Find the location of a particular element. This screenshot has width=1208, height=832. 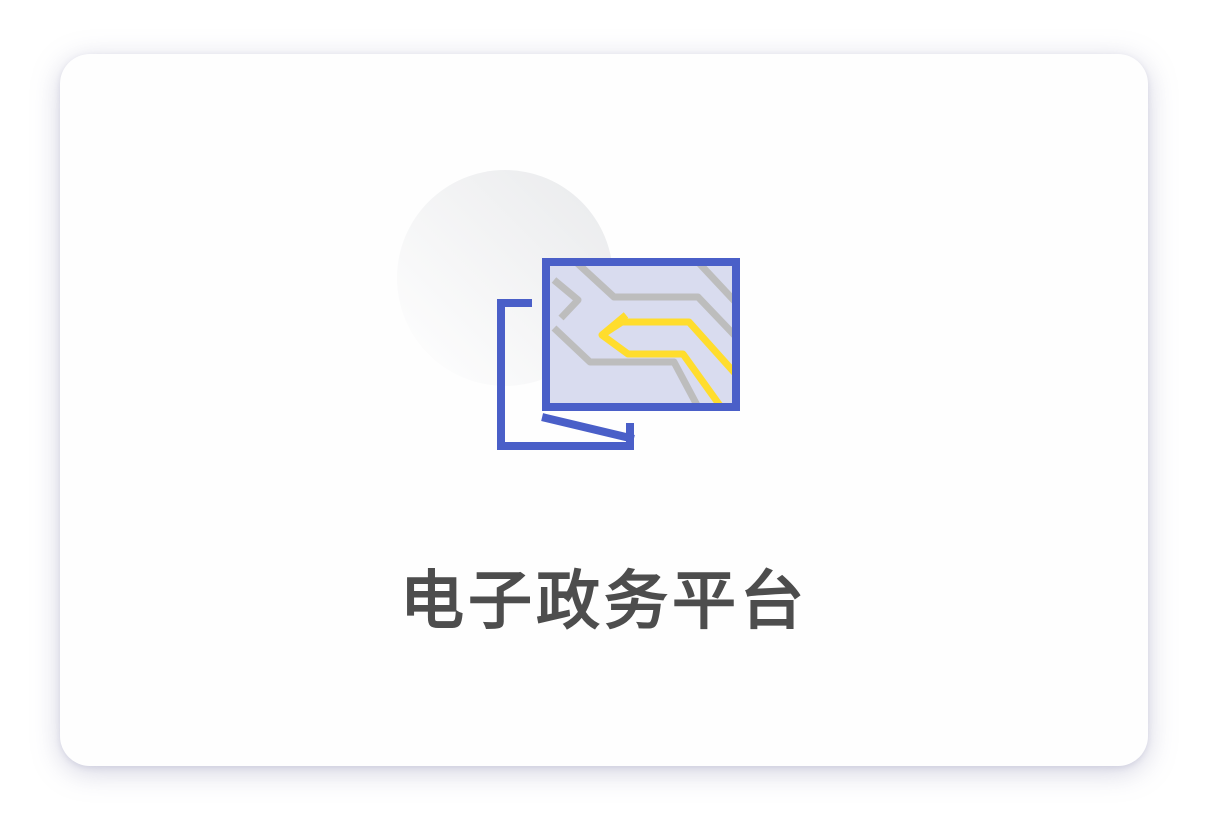

back-page-fold is located at coordinates (588, 428).